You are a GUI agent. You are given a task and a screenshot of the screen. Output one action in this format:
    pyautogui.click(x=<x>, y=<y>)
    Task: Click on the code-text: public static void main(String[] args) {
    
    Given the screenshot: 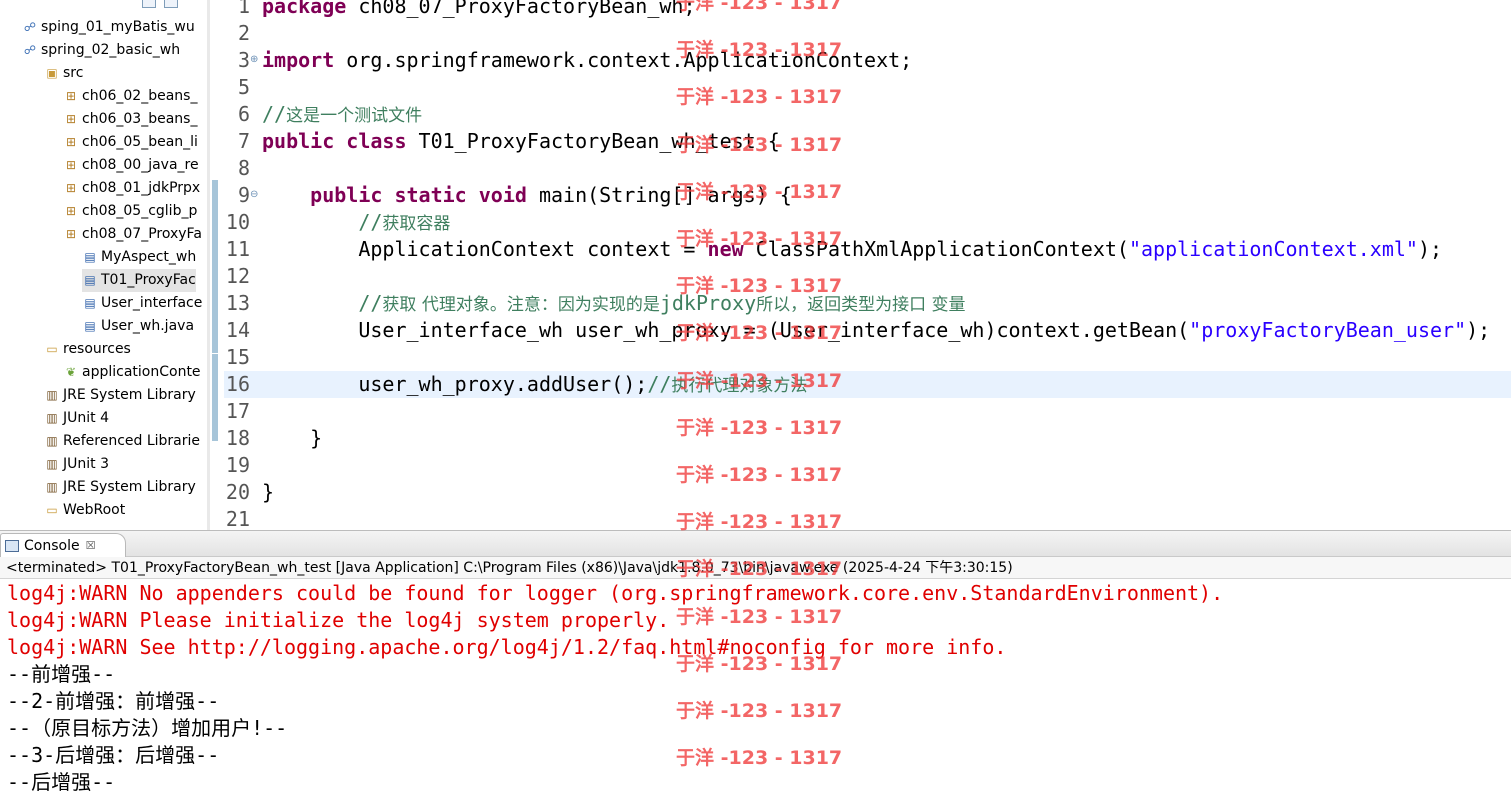 What is the action you would take?
    pyautogui.click(x=527, y=195)
    